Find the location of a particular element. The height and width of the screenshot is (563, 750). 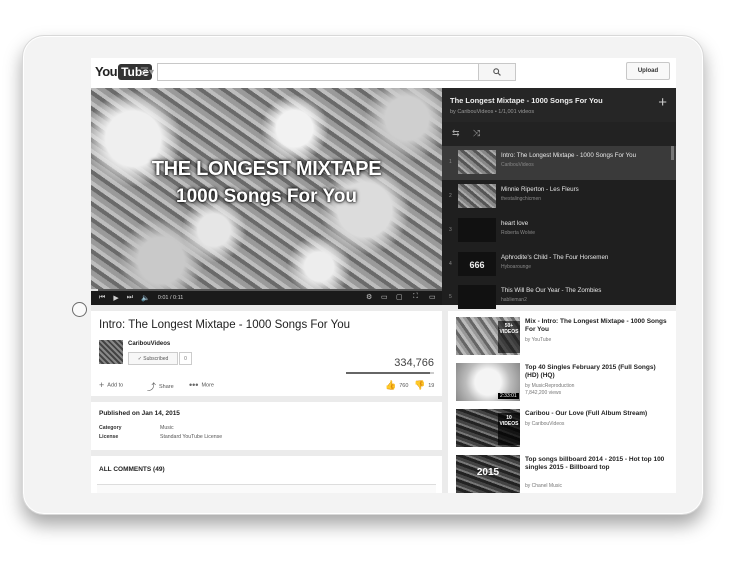

playlist-tools: ⇆ ⤨ is located at coordinates (559, 134).